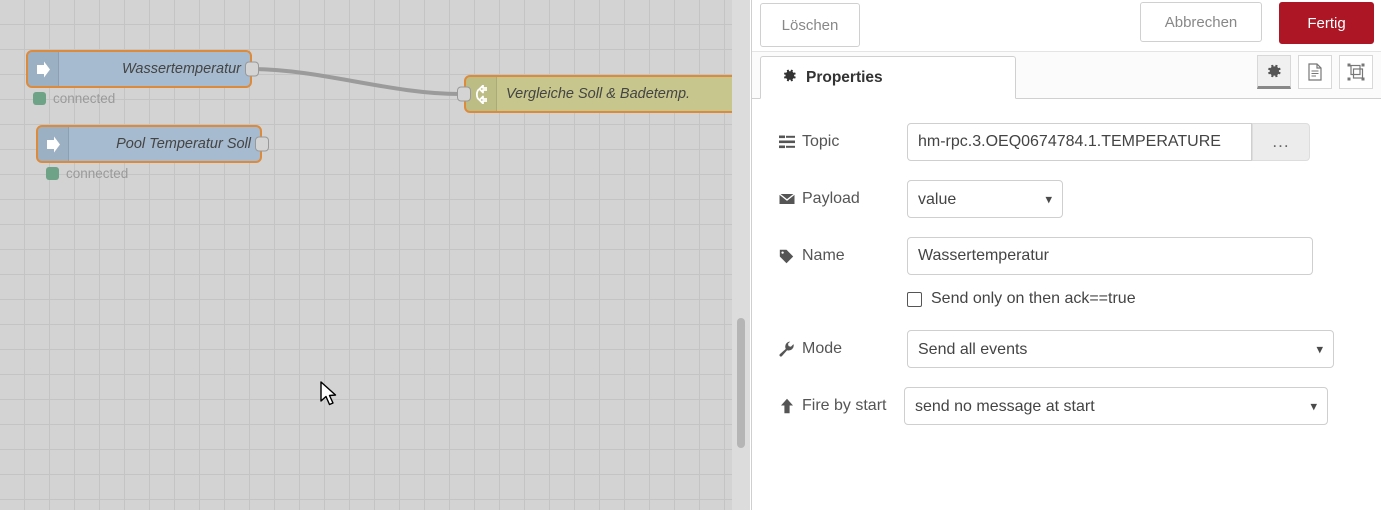 Image resolution: width=1381 pixels, height=510 pixels. What do you see at coordinates (1201, 22) in the screenshot?
I see `cancel-button: Abbrechen` at bounding box center [1201, 22].